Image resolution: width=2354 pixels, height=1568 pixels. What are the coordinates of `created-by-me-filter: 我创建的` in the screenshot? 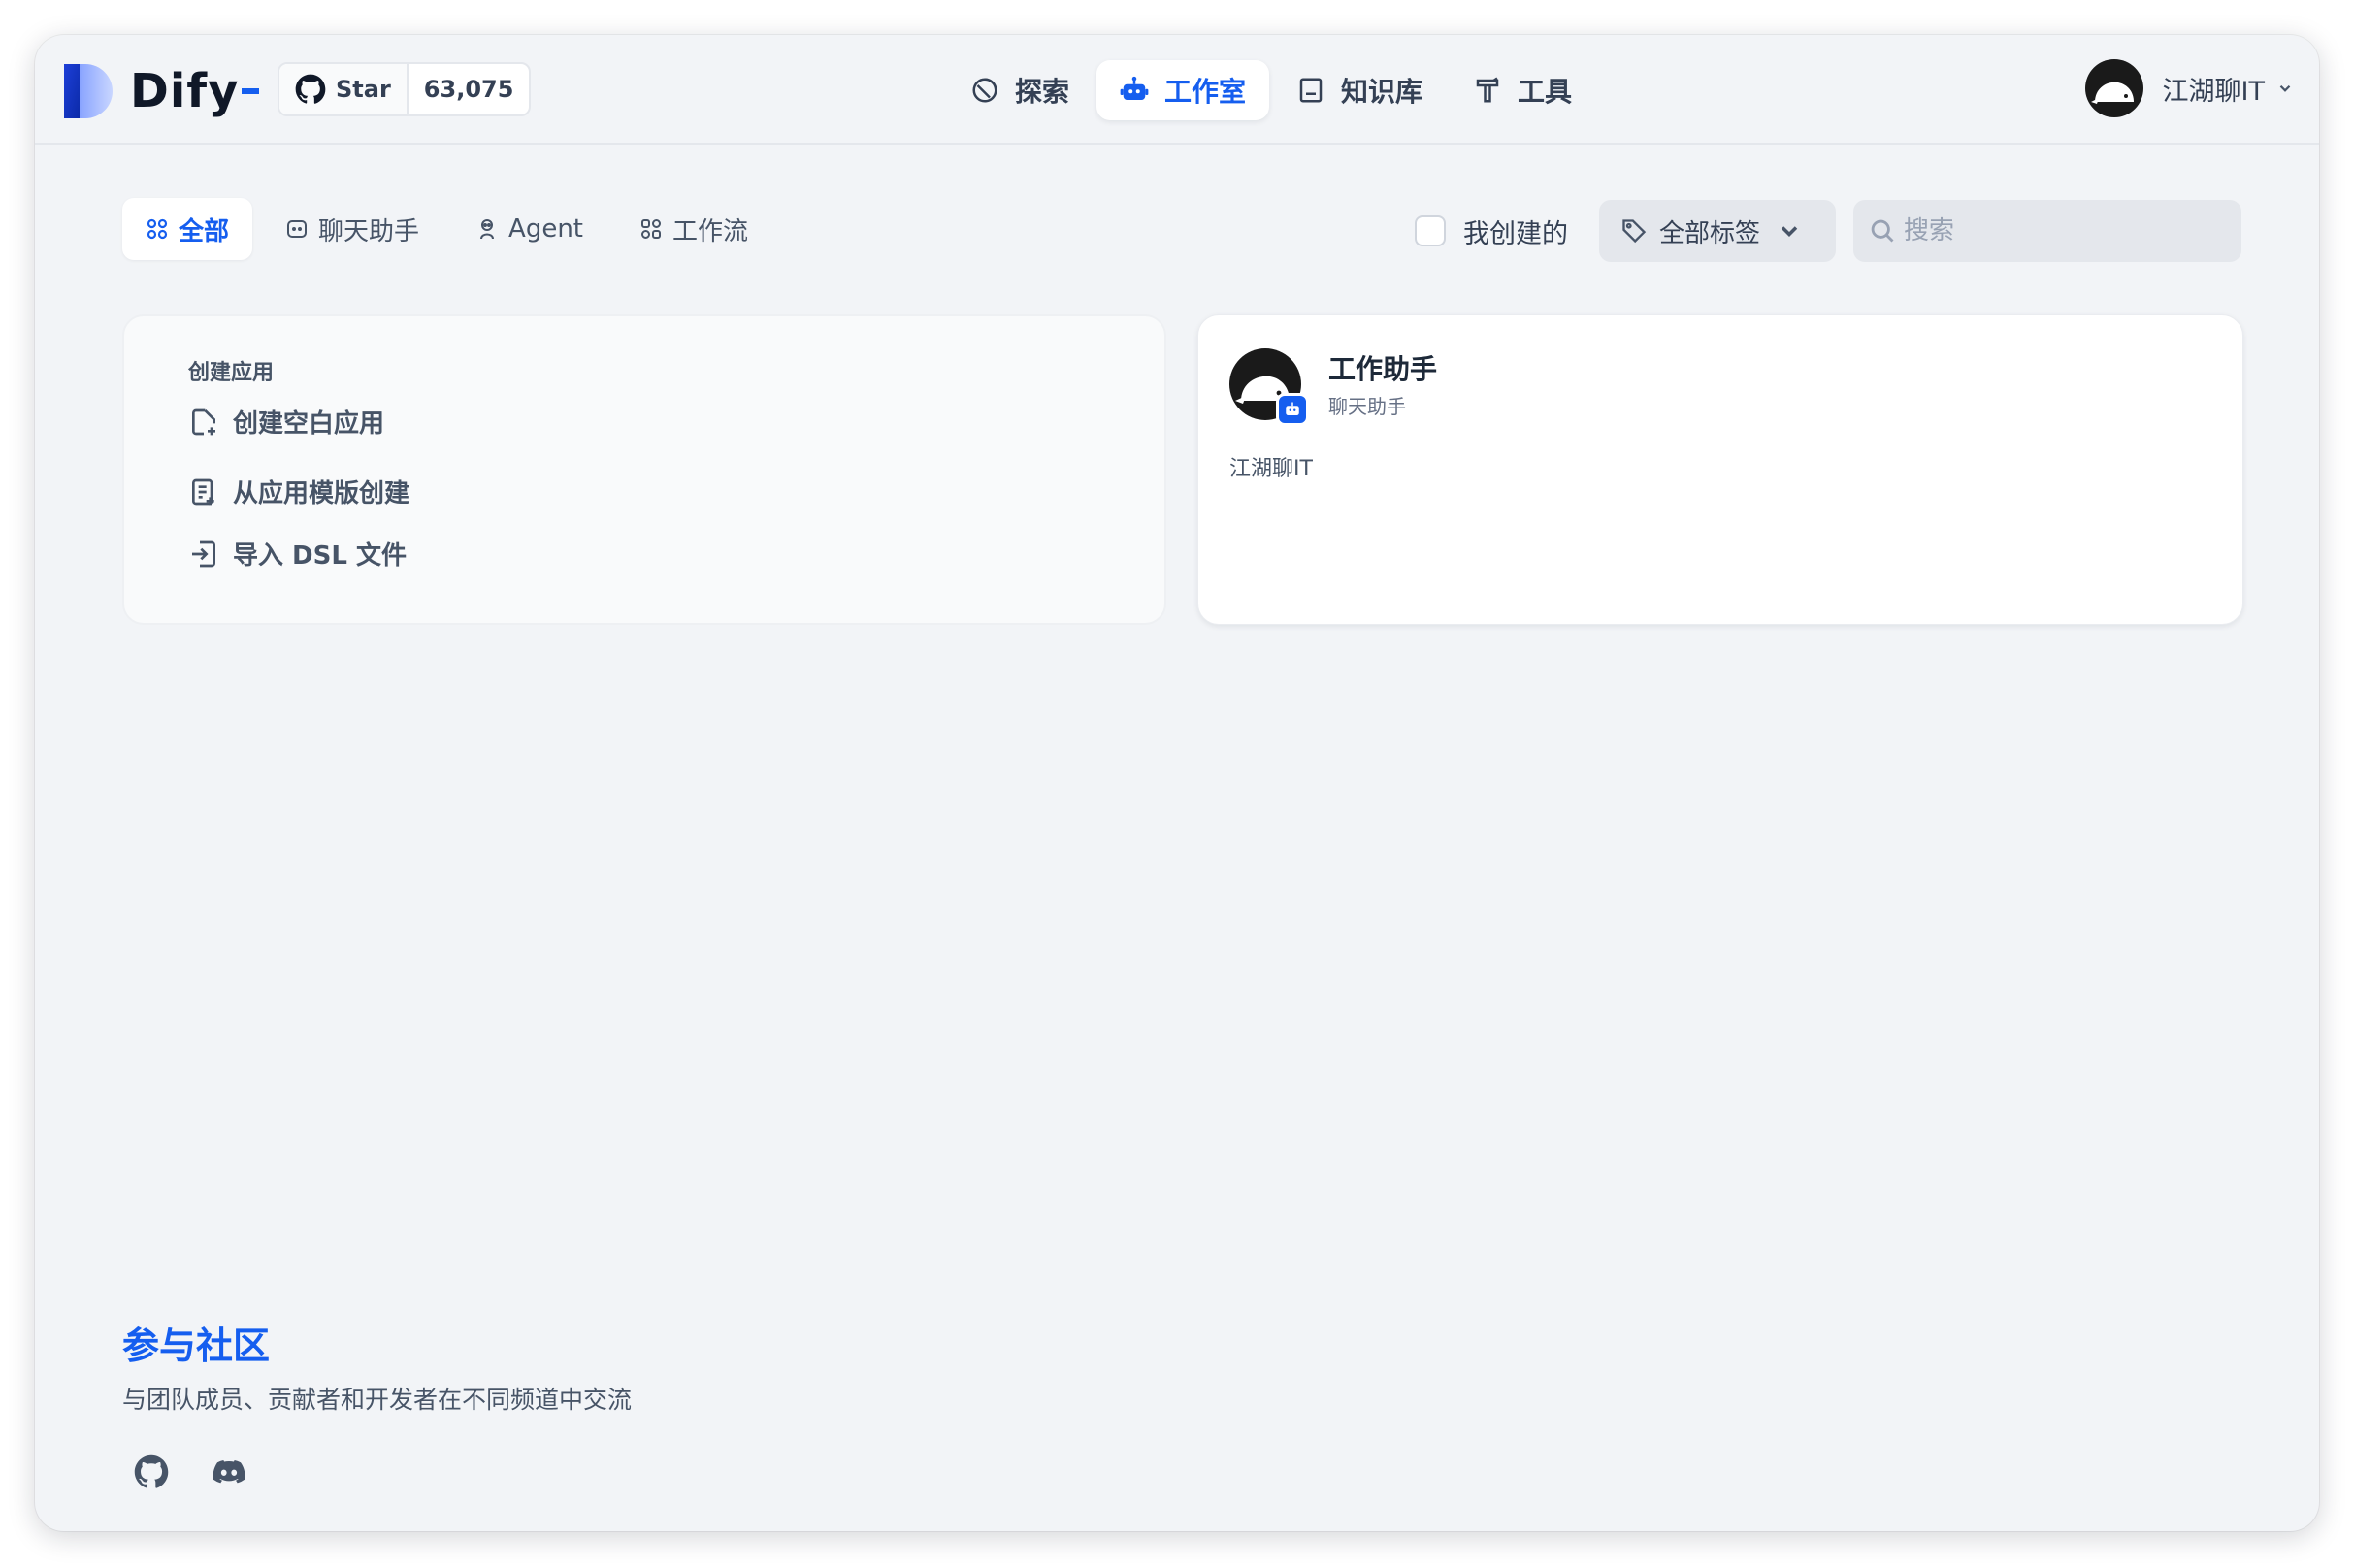 It's located at (1491, 231).